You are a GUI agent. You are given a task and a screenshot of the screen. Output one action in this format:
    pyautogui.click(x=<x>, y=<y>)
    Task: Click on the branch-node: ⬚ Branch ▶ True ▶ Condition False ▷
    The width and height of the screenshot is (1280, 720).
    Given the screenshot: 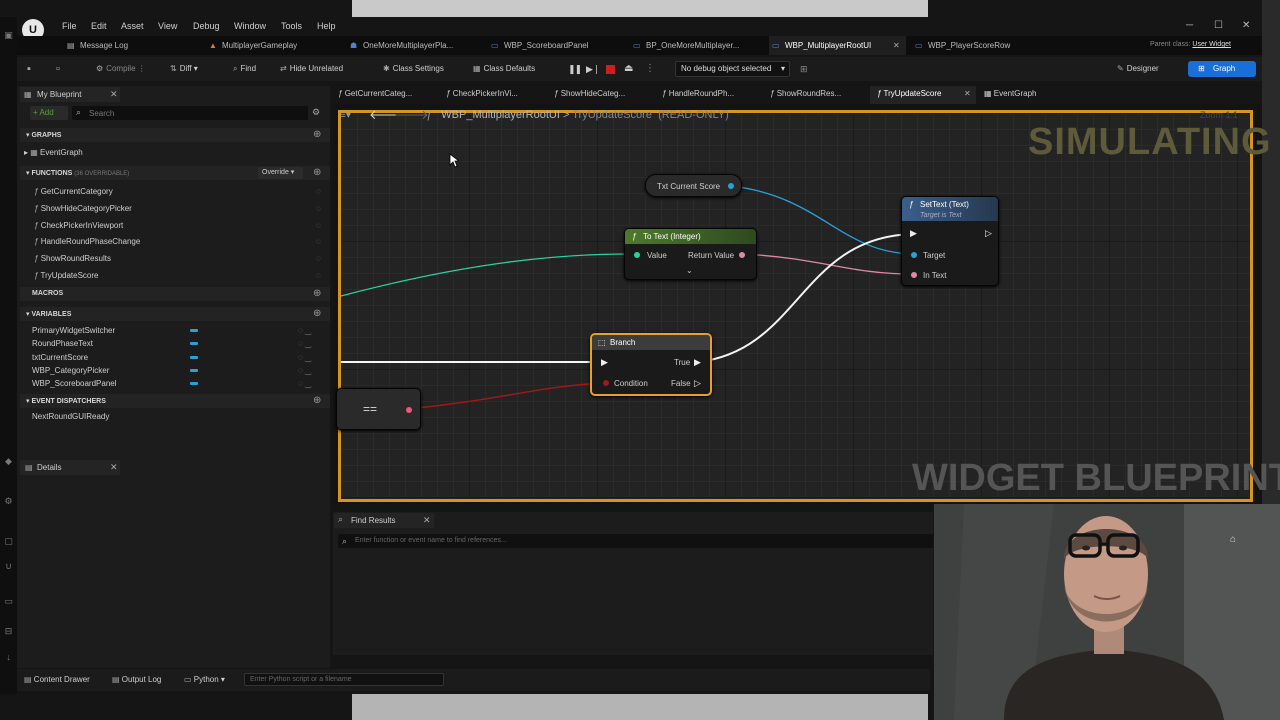 What is the action you would take?
    pyautogui.click(x=651, y=364)
    